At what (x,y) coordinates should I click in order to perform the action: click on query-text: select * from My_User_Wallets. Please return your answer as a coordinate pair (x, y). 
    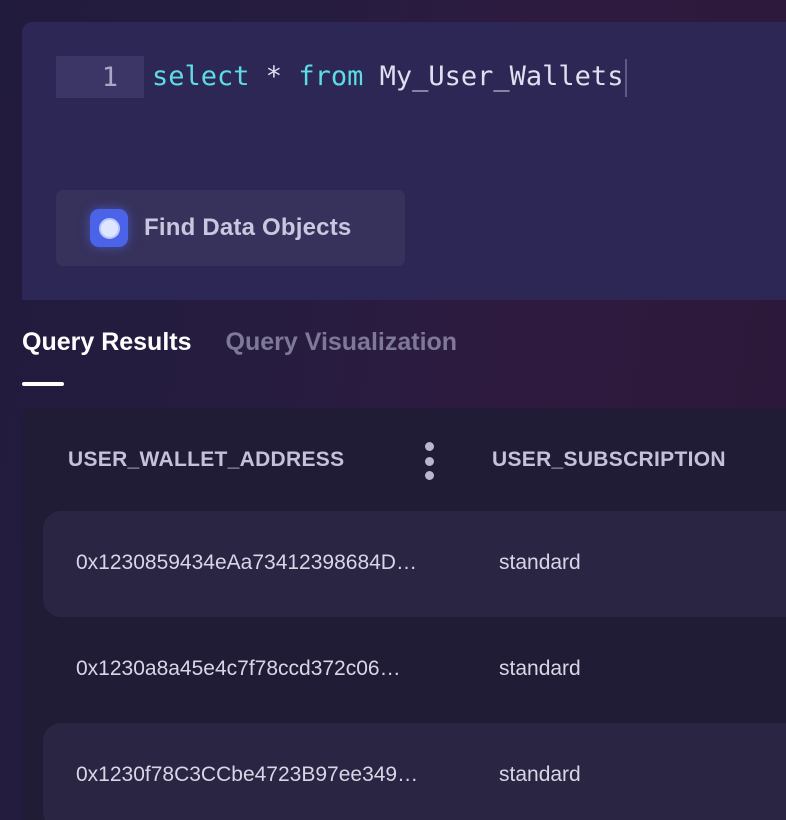
    Looking at the image, I should click on (386, 77).